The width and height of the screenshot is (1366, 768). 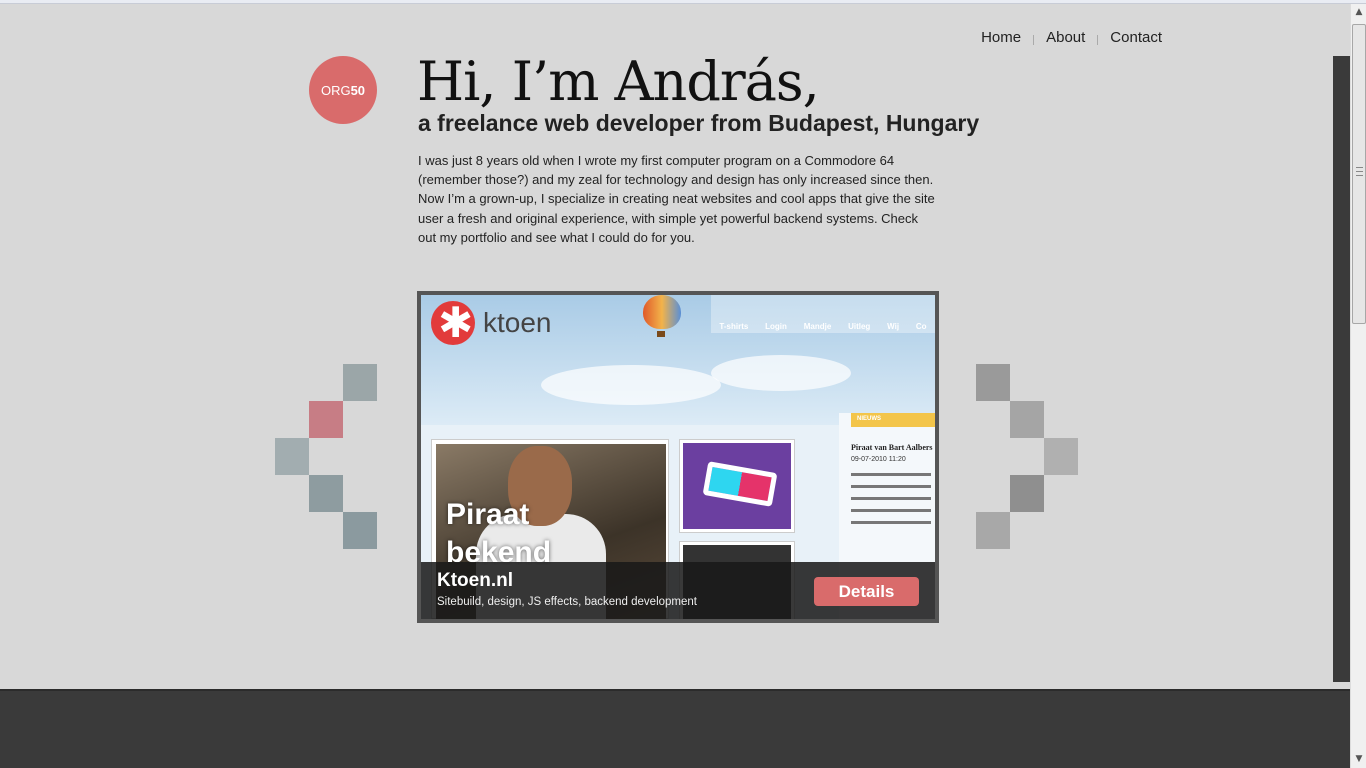 I want to click on page-title: Hi, I’m András,, so click(x=618, y=81).